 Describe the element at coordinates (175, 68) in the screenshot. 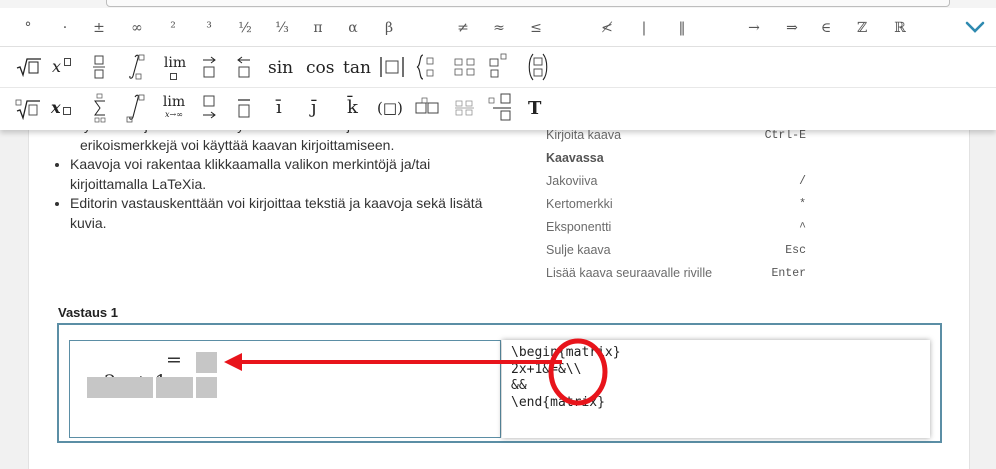

I see `limit-button: lim` at that location.